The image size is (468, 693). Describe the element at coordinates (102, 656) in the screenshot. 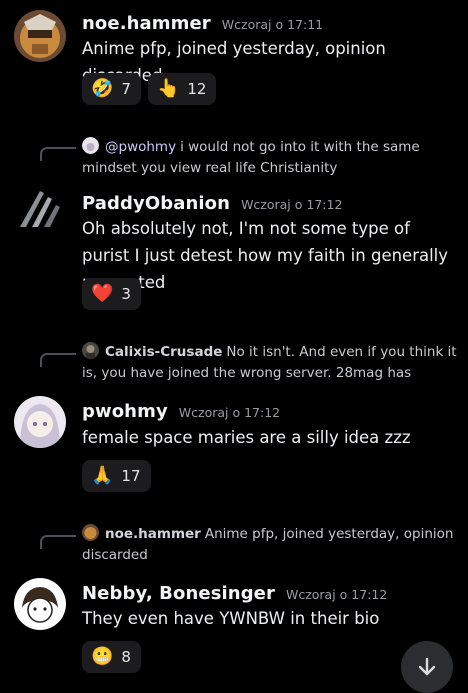

I see `grimace-emoji-icon: 😬` at that location.